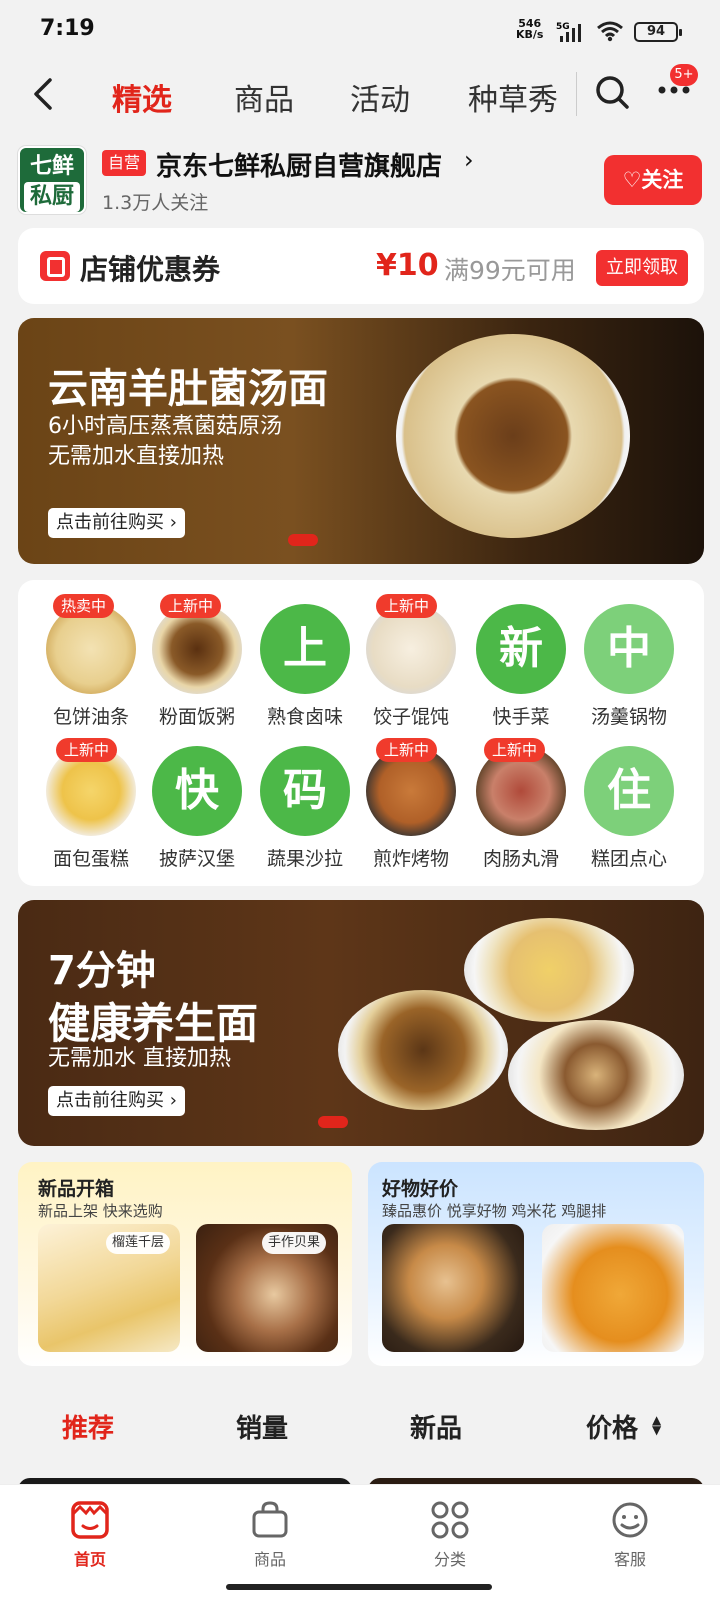 The height and width of the screenshot is (1600, 720). Describe the element at coordinates (55, 266) in the screenshot. I see `coupon-icon` at that location.